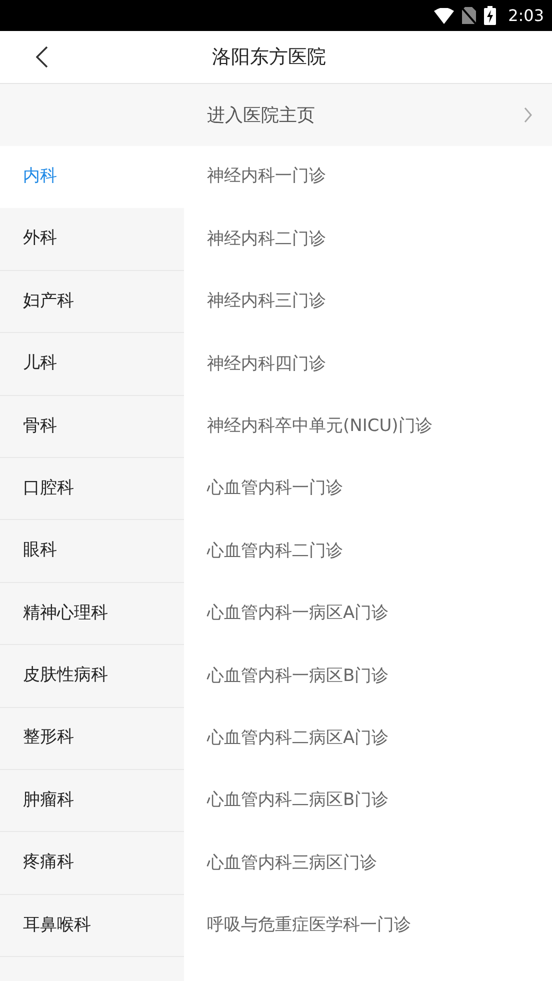 This screenshot has height=981, width=552. Describe the element at coordinates (269, 57) in the screenshot. I see `page-title: 洛阳东方医院` at that location.